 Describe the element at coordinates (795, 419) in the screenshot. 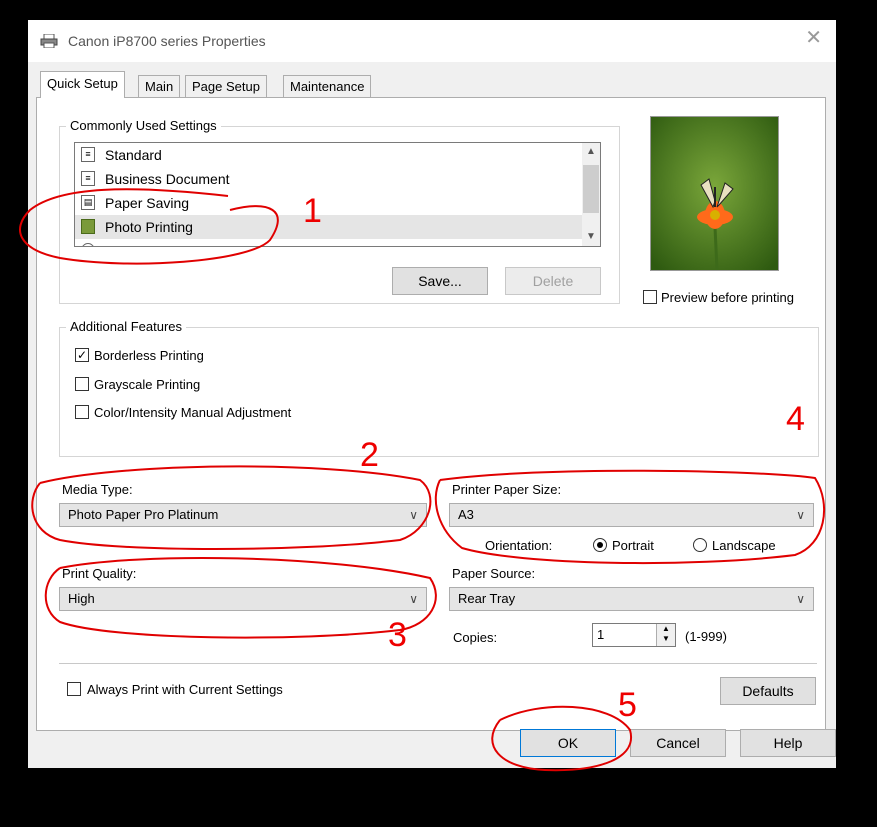

I see `annotation-number-4: 4` at that location.